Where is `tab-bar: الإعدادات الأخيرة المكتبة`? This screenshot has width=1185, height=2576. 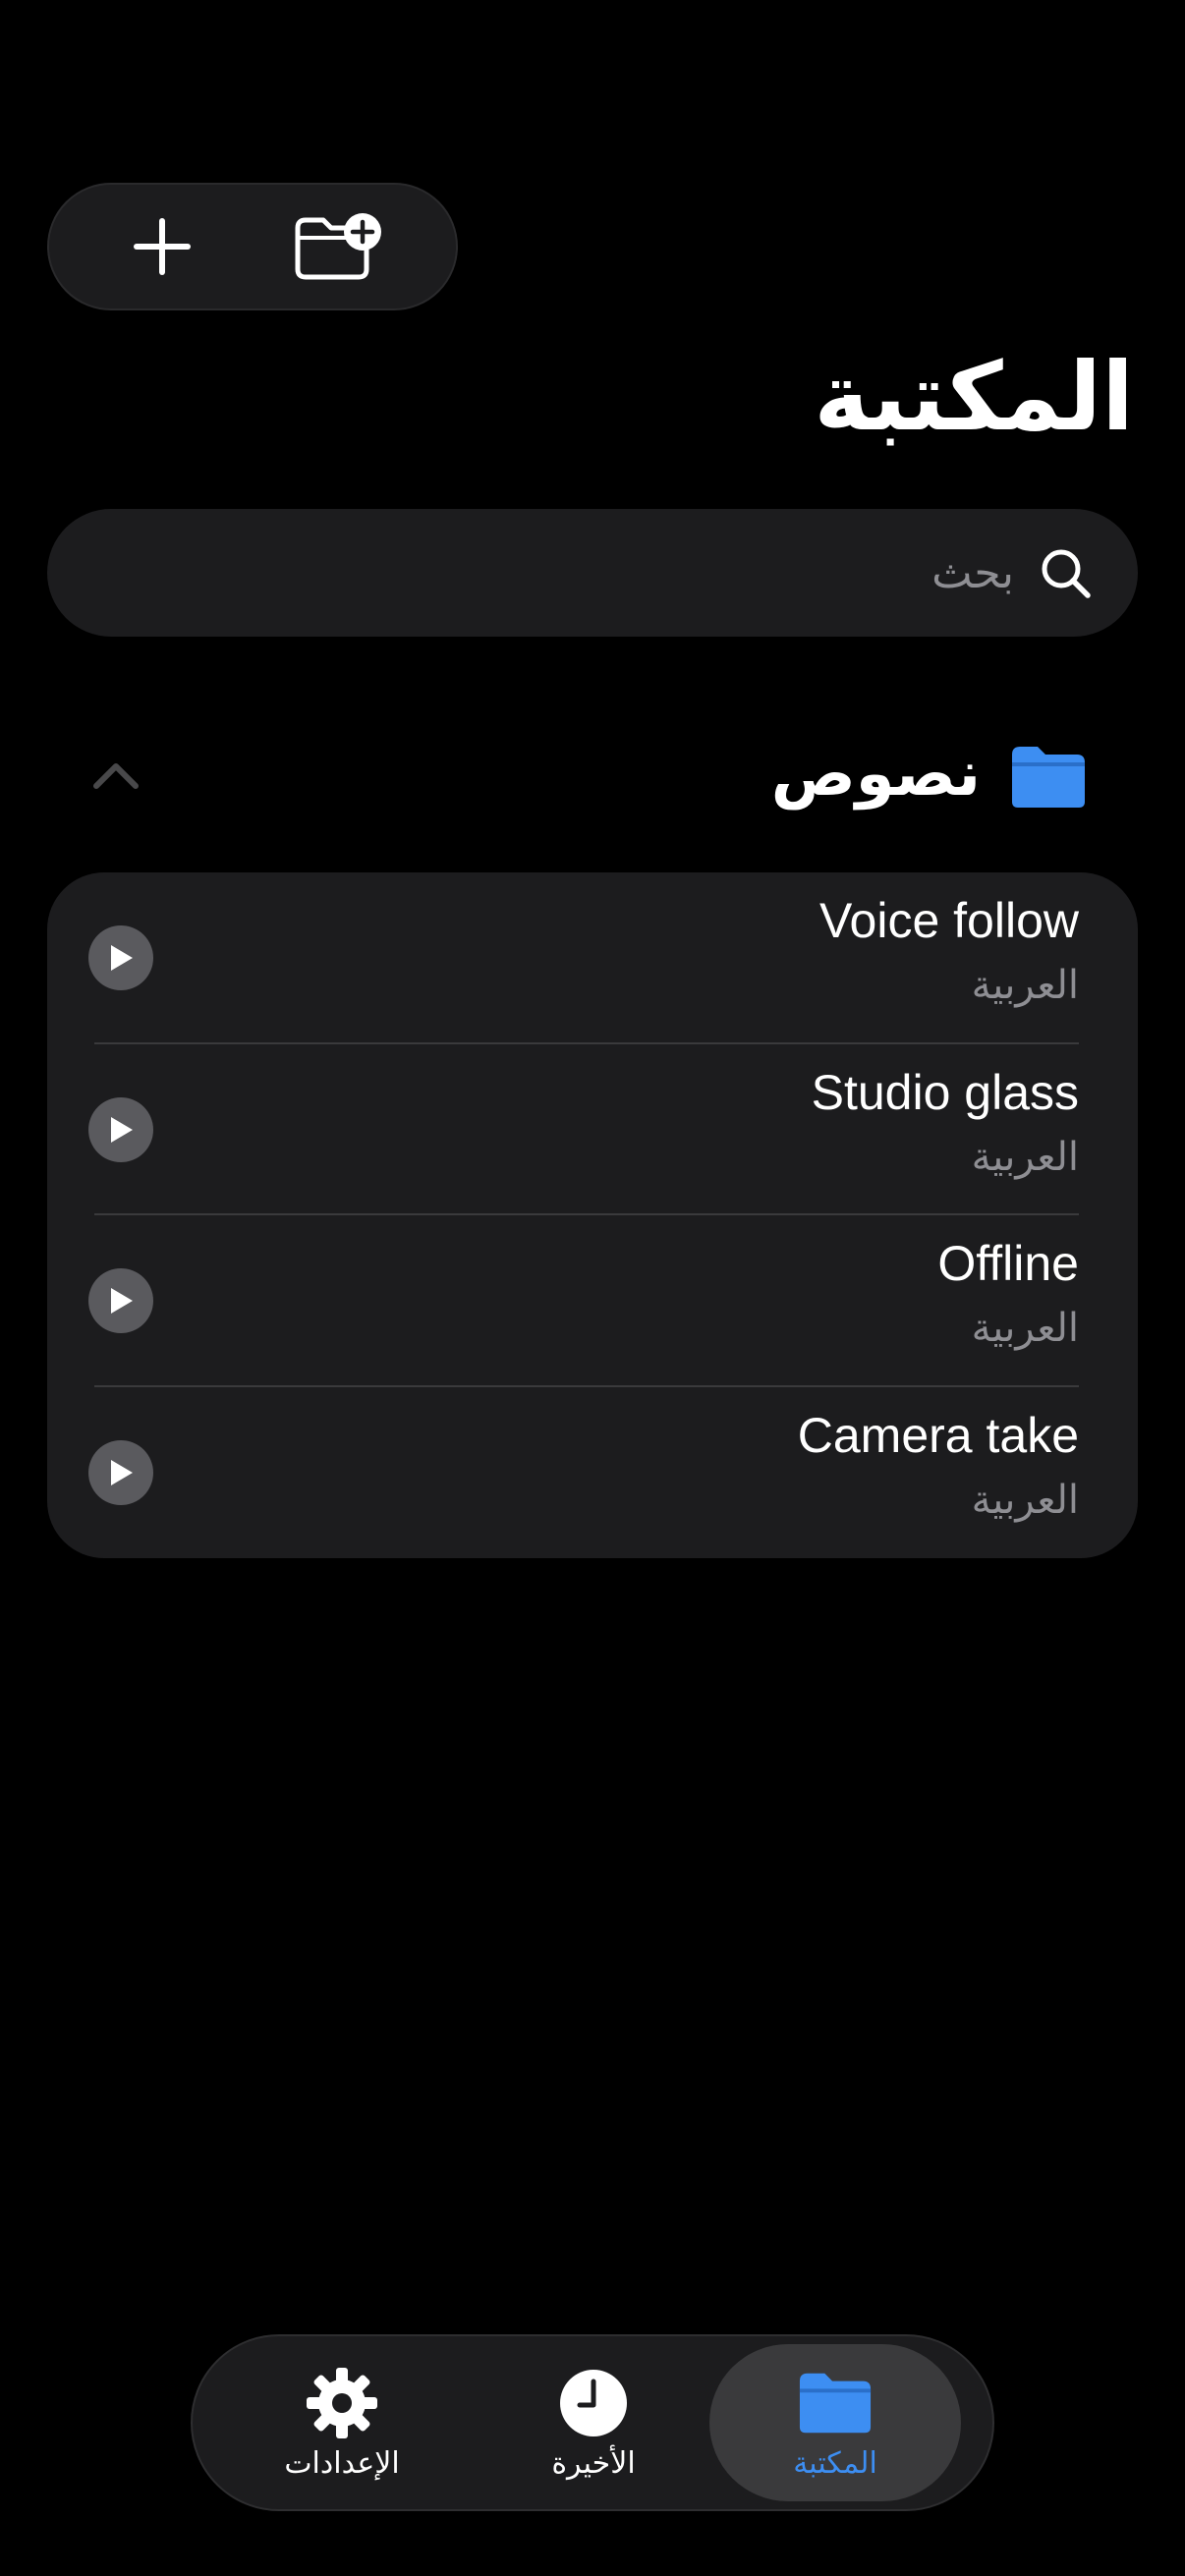
tab-bar: الإعدادات الأخيرة المكتبة is located at coordinates (592, 2422).